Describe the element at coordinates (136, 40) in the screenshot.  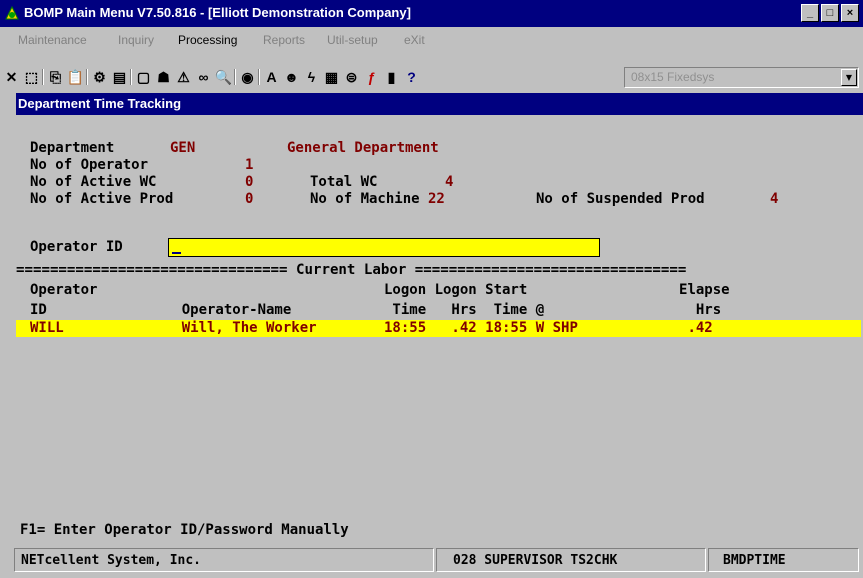
I see `menu-inquiry: Inquiry` at that location.